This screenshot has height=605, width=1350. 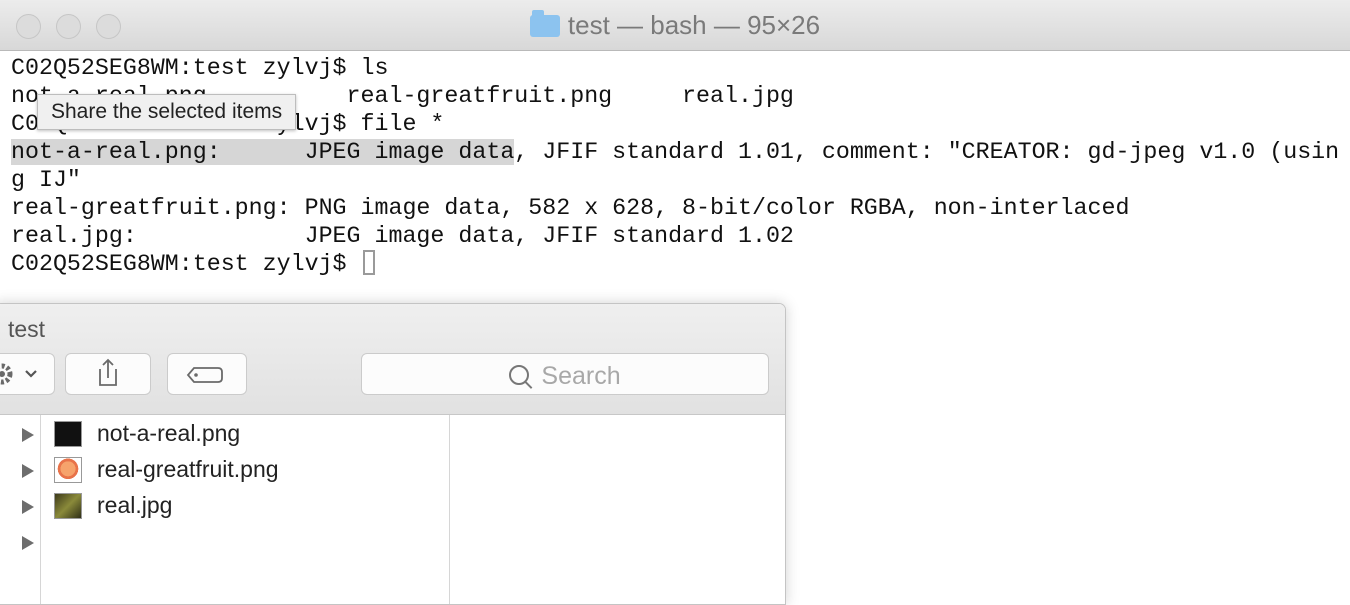 What do you see at coordinates (544, 23) in the screenshot?
I see `folder-icon` at bounding box center [544, 23].